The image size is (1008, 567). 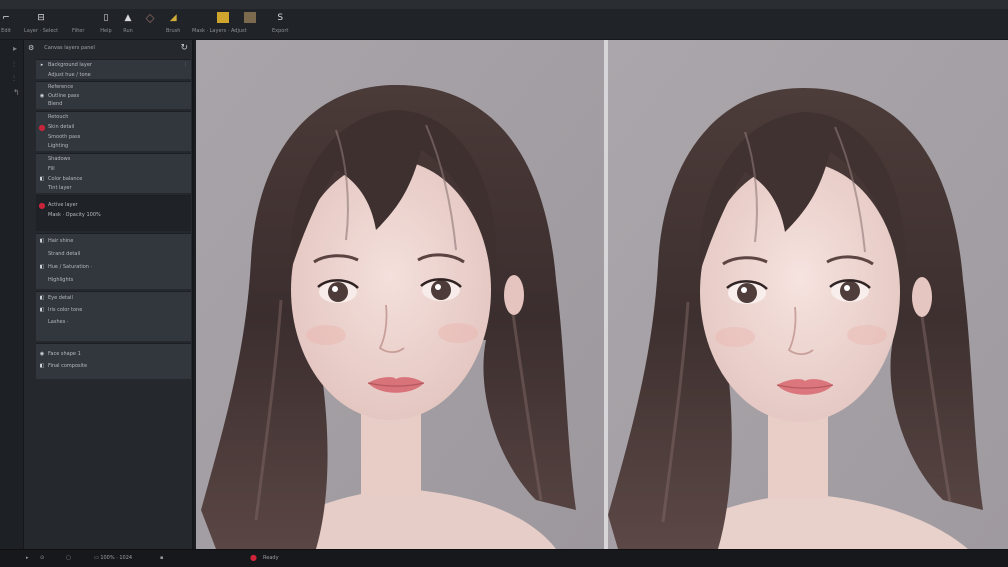 What do you see at coordinates (113, 279) in the screenshot?
I see `list-item: Highlights` at bounding box center [113, 279].